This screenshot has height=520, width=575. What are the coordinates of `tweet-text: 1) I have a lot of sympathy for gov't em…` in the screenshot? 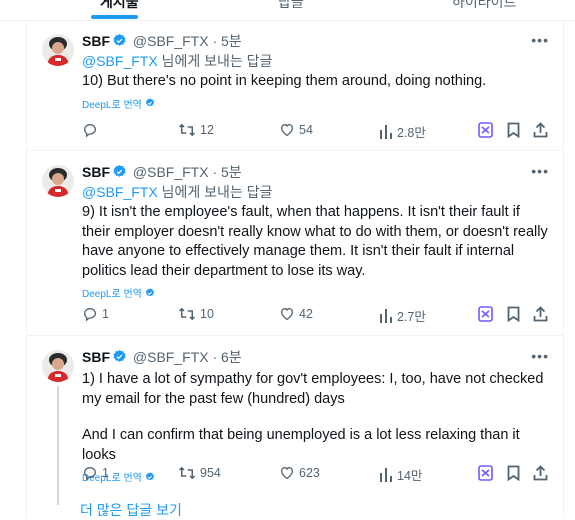 It's located at (313, 389).